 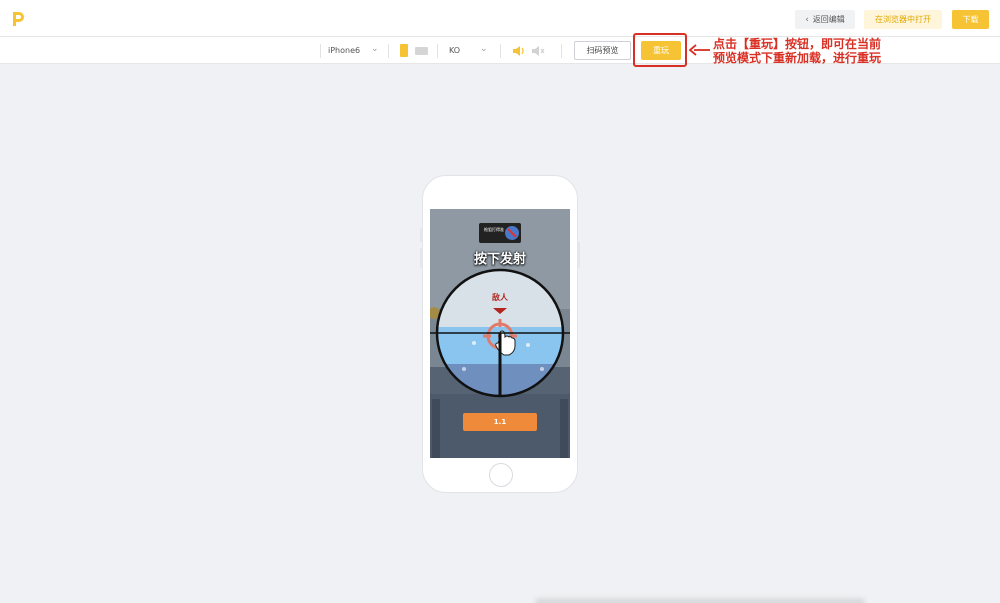 What do you see at coordinates (454, 50) in the screenshot?
I see `network-select-value: KO` at bounding box center [454, 50].